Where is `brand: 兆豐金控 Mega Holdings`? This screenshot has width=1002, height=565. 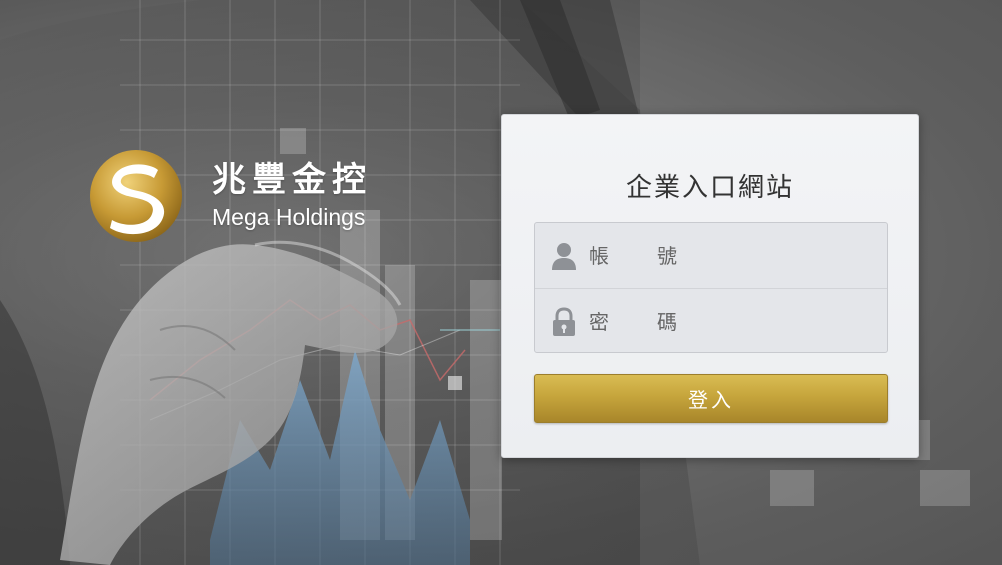
brand: 兆豐金控 Mega Holdings is located at coordinates (230, 196).